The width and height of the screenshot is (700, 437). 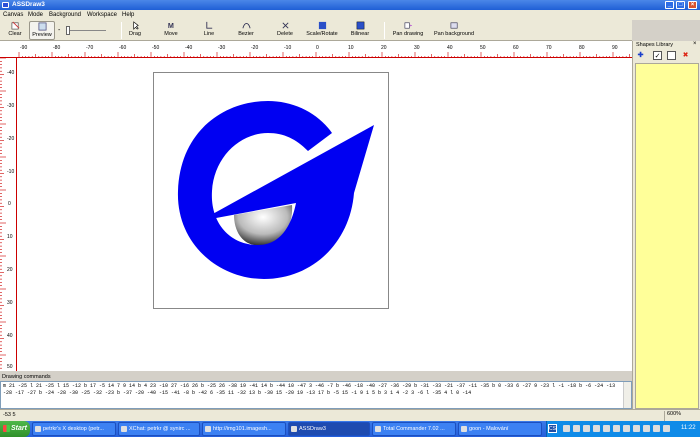 I want to click on cursor-coordinates: -53 5, so click(x=9, y=415).